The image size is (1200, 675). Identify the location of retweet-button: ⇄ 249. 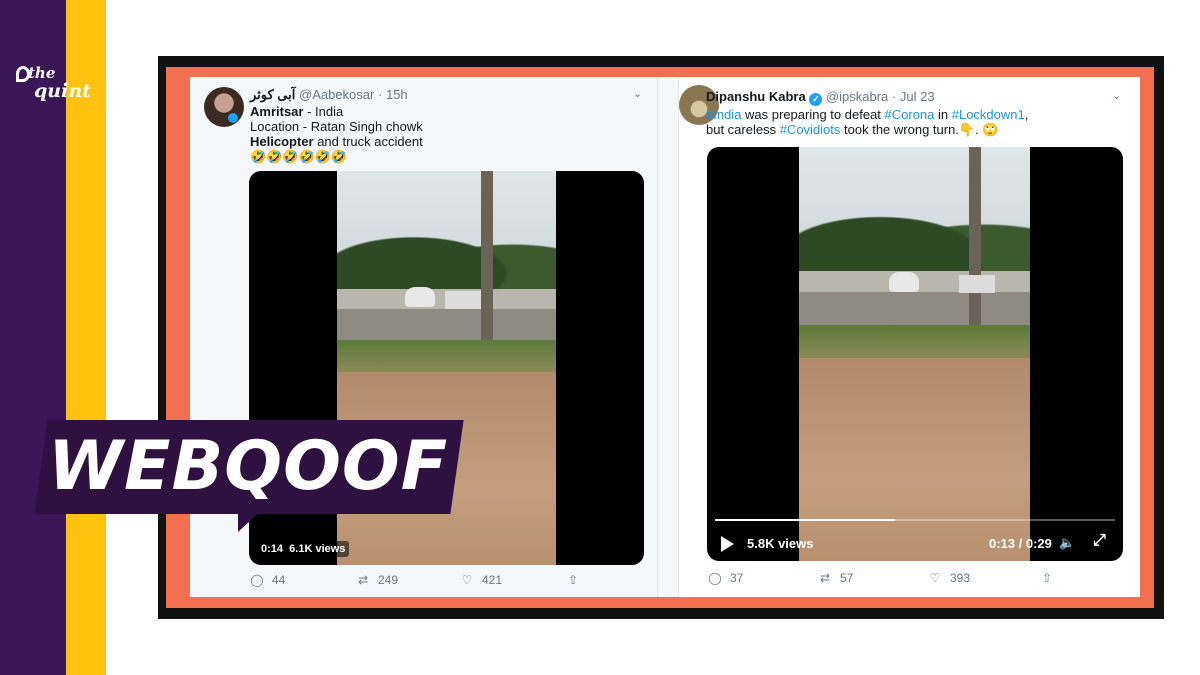
(376, 580).